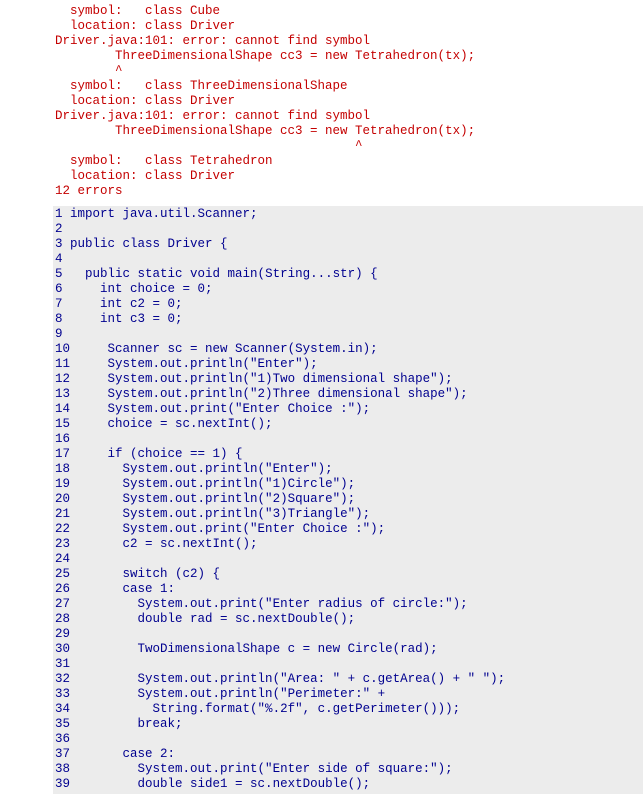 This screenshot has width=643, height=794. Describe the element at coordinates (349, 259) in the screenshot. I see `code-line: 4` at that location.